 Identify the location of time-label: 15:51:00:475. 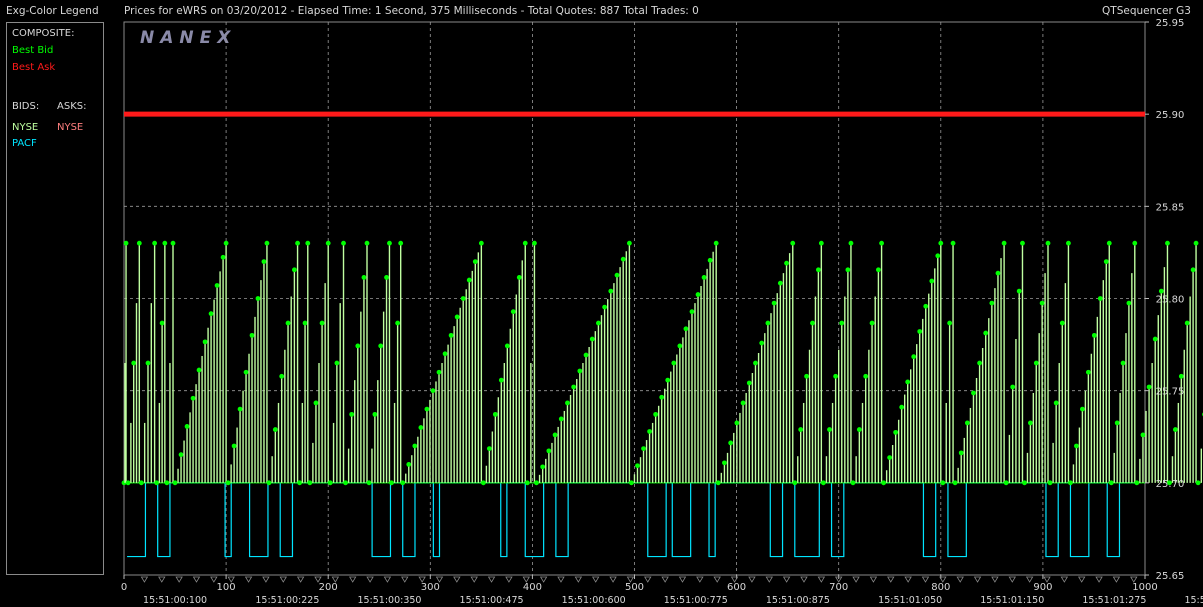
(492, 600).